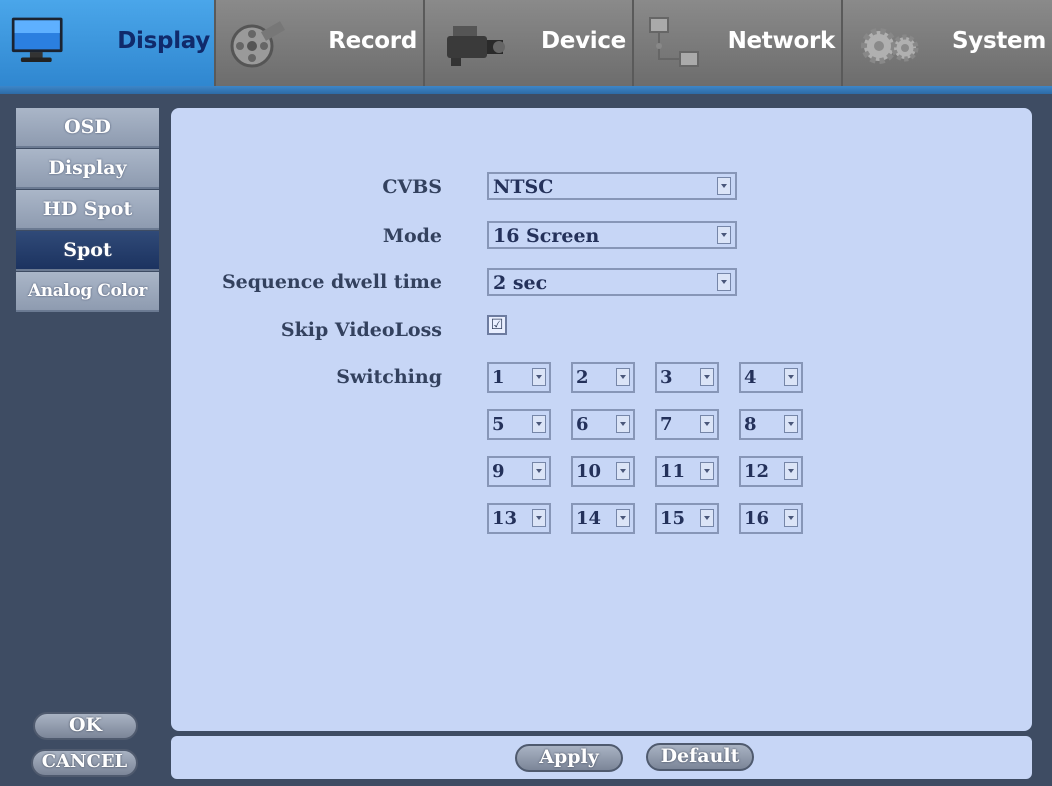 The width and height of the screenshot is (1052, 786). Describe the element at coordinates (674, 42) in the screenshot. I see `network-icon` at that location.